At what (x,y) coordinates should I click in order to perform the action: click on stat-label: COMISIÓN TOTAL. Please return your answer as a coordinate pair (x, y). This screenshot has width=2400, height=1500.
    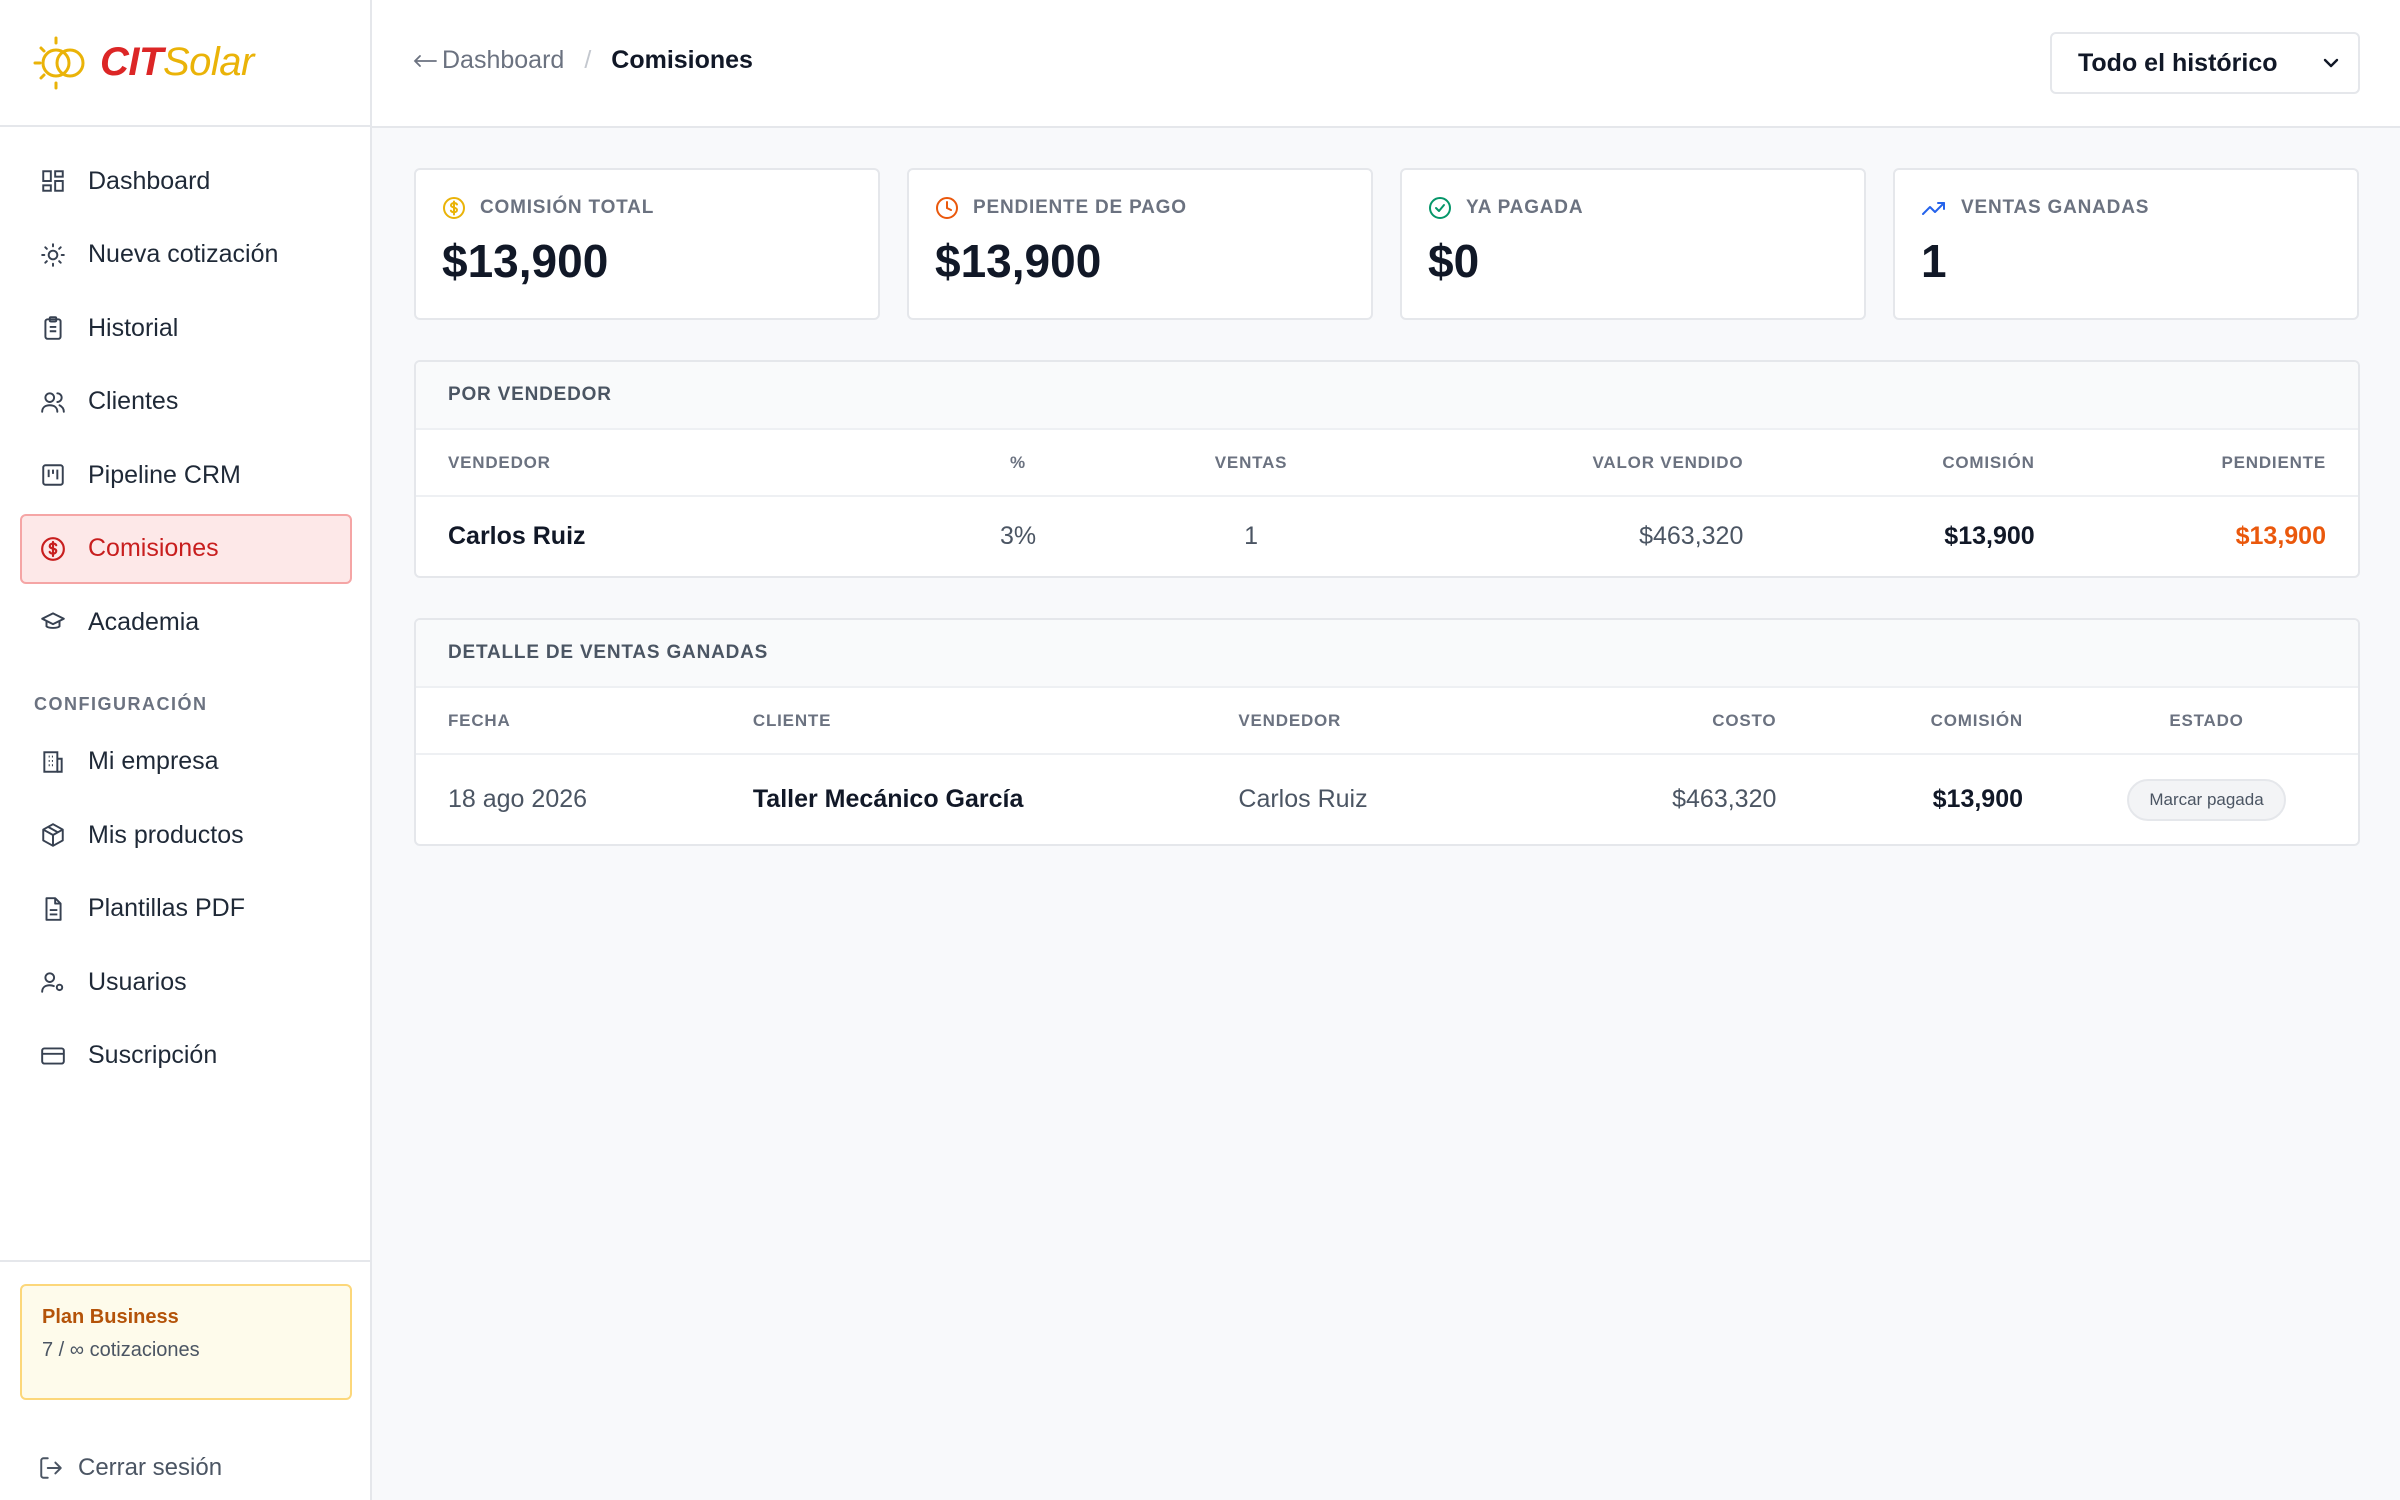
    Looking at the image, I should click on (567, 207).